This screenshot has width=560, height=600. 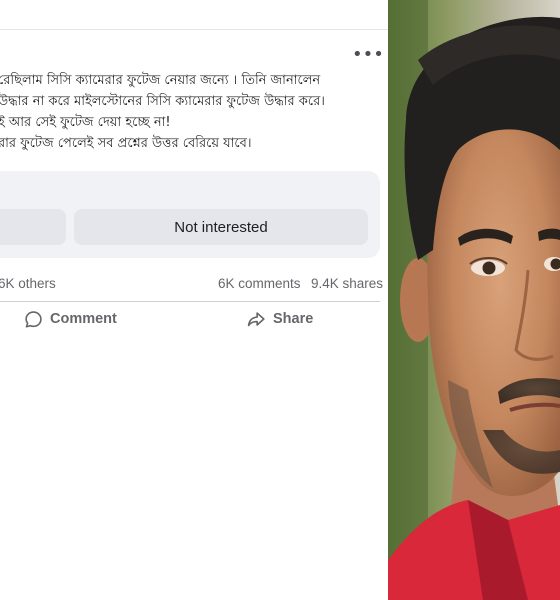 I want to click on reactions-summary: 6K others, so click(x=28, y=283).